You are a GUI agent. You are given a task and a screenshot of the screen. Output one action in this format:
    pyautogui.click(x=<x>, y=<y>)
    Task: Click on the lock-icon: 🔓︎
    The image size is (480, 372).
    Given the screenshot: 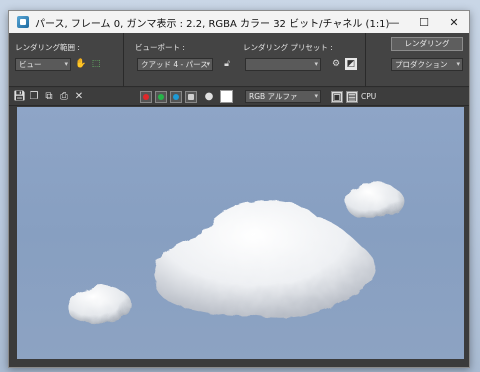 What is the action you would take?
    pyautogui.click(x=227, y=64)
    